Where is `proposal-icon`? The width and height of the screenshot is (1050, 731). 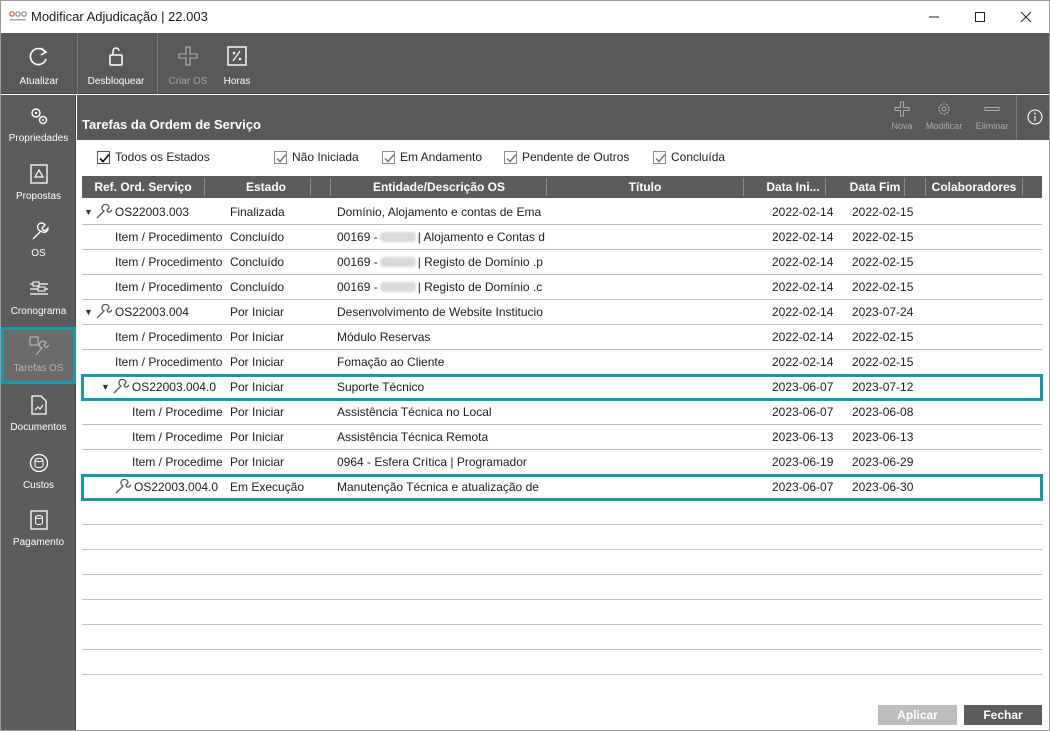 proposal-icon is located at coordinates (38, 174).